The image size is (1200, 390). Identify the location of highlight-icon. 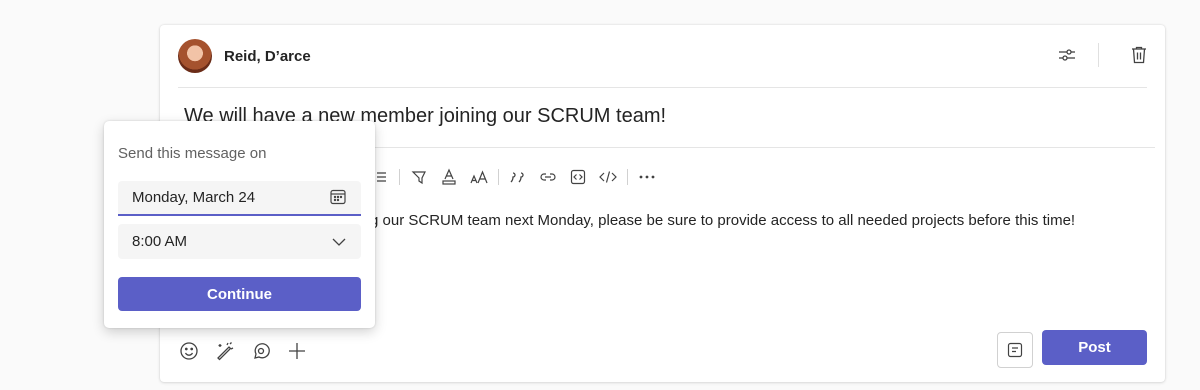
(419, 177).